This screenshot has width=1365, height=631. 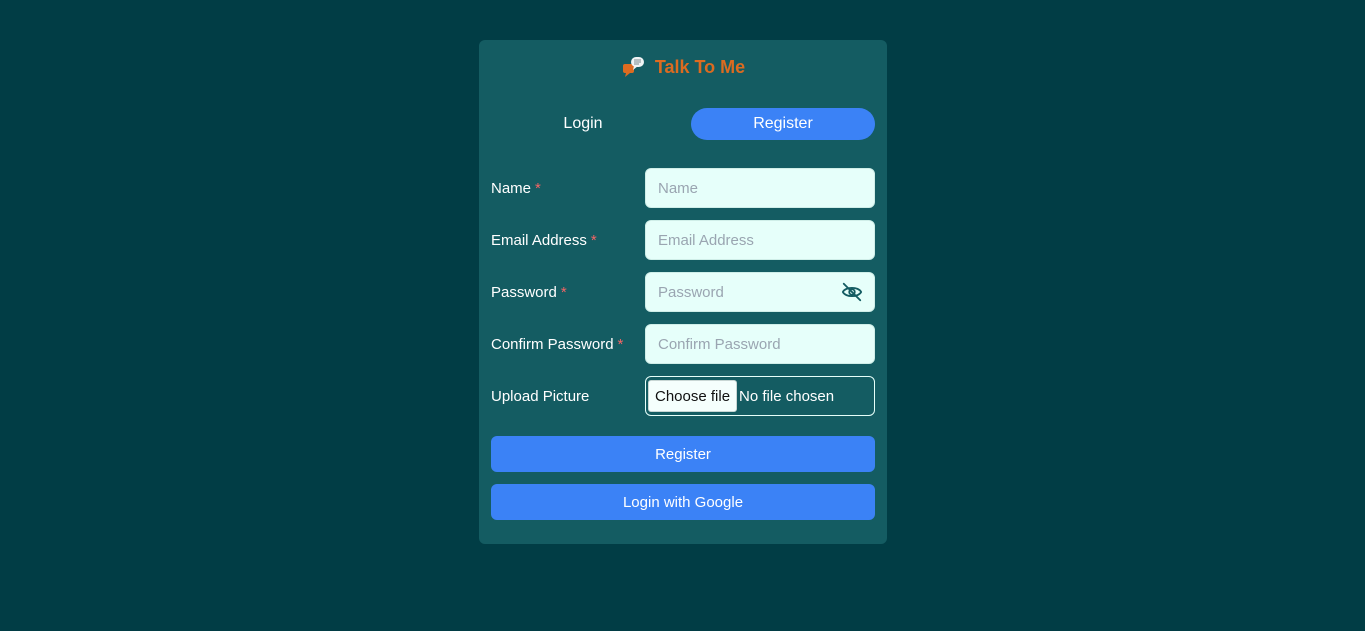 I want to click on name-input-wrap, so click(x=760, y=188).